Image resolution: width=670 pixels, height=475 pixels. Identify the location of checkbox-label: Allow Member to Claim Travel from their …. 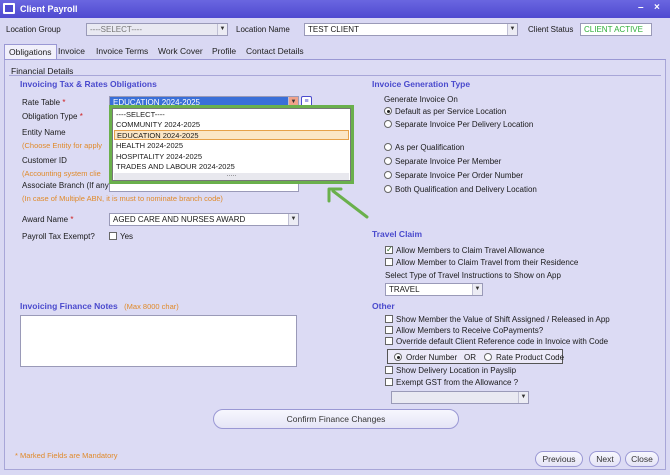
(487, 262).